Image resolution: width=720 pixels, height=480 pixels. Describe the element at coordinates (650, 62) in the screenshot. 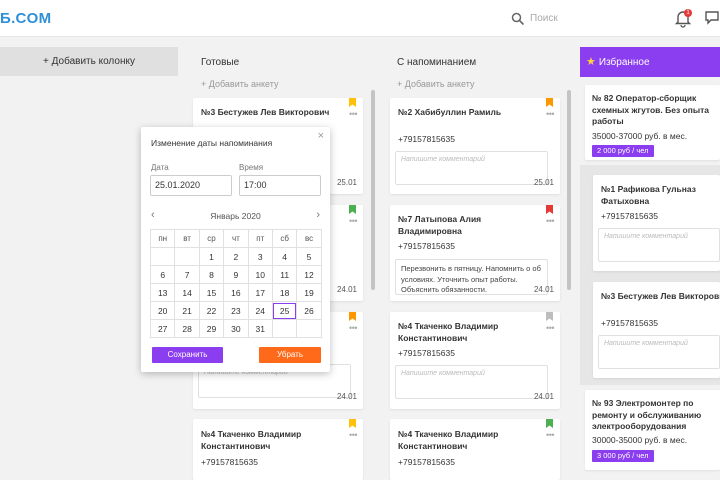

I see `favorites-header: ★ Избранное` at that location.